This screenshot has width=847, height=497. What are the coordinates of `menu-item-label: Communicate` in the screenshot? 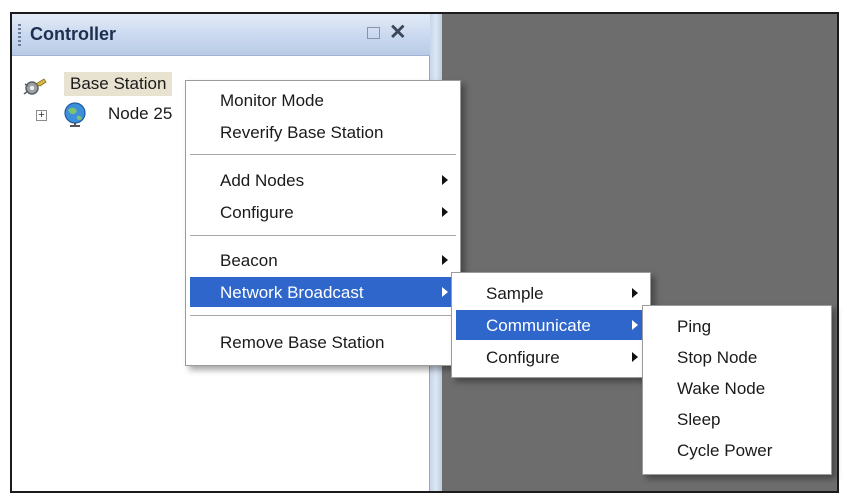 It's located at (538, 325).